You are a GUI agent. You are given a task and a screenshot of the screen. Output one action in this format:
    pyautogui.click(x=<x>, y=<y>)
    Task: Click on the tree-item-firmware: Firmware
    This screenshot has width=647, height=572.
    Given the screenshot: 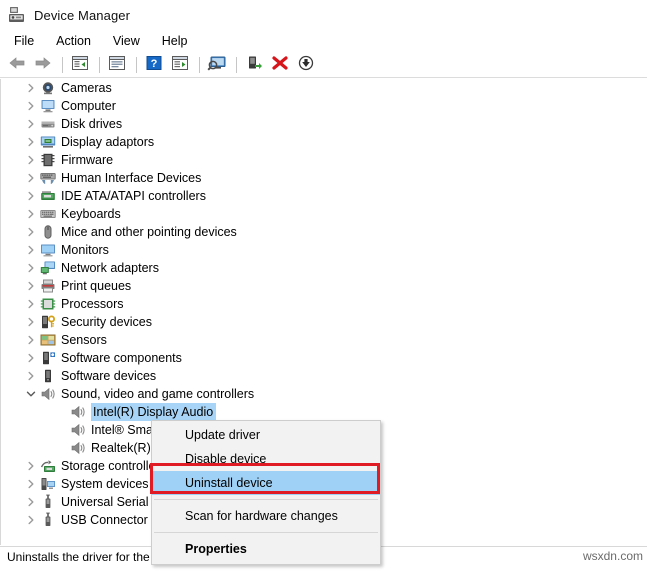 What is the action you would take?
    pyautogui.click(x=324, y=160)
    